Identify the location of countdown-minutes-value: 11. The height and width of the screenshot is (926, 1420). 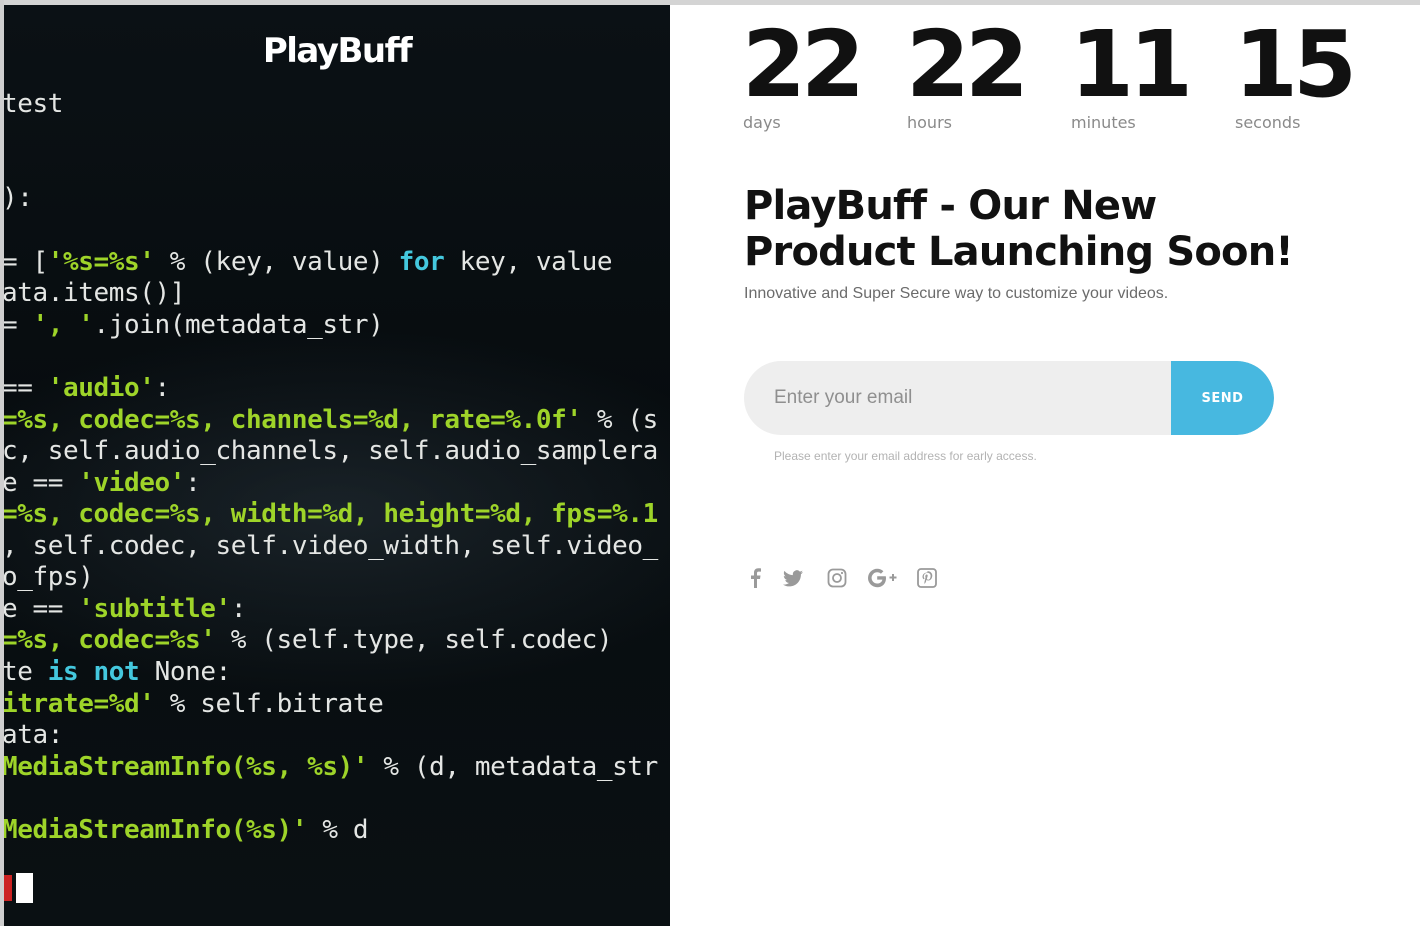
(1131, 64).